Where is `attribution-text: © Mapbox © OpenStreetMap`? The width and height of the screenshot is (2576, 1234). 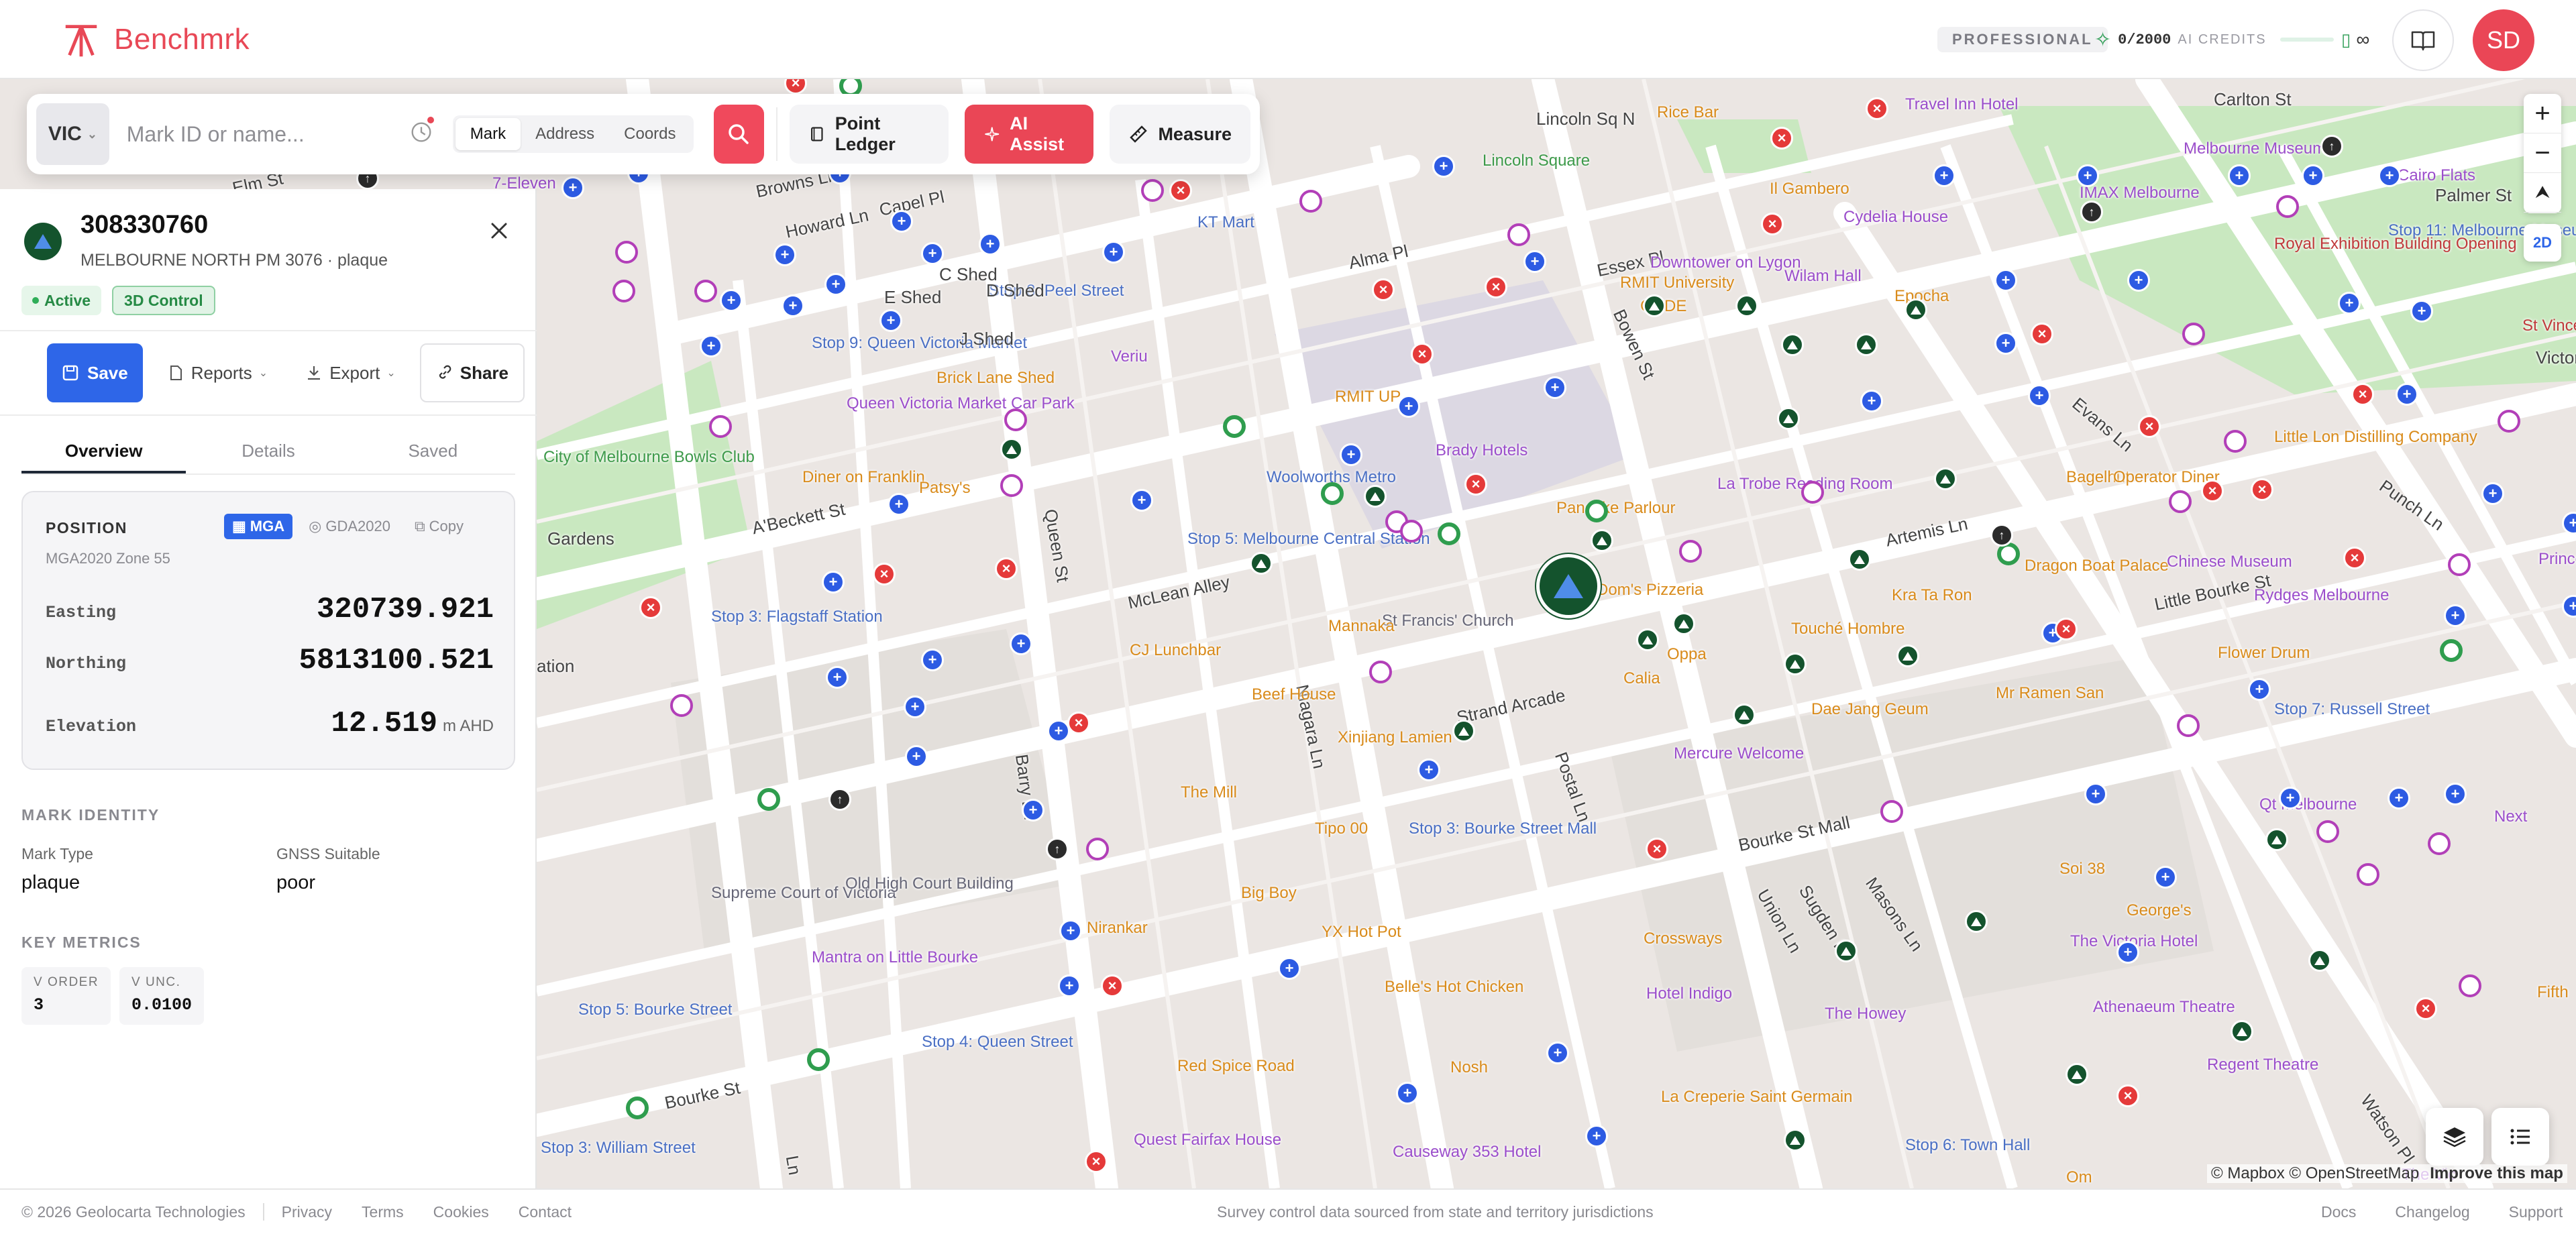 attribution-text: © Mapbox © OpenStreetMap is located at coordinates (2315, 1173).